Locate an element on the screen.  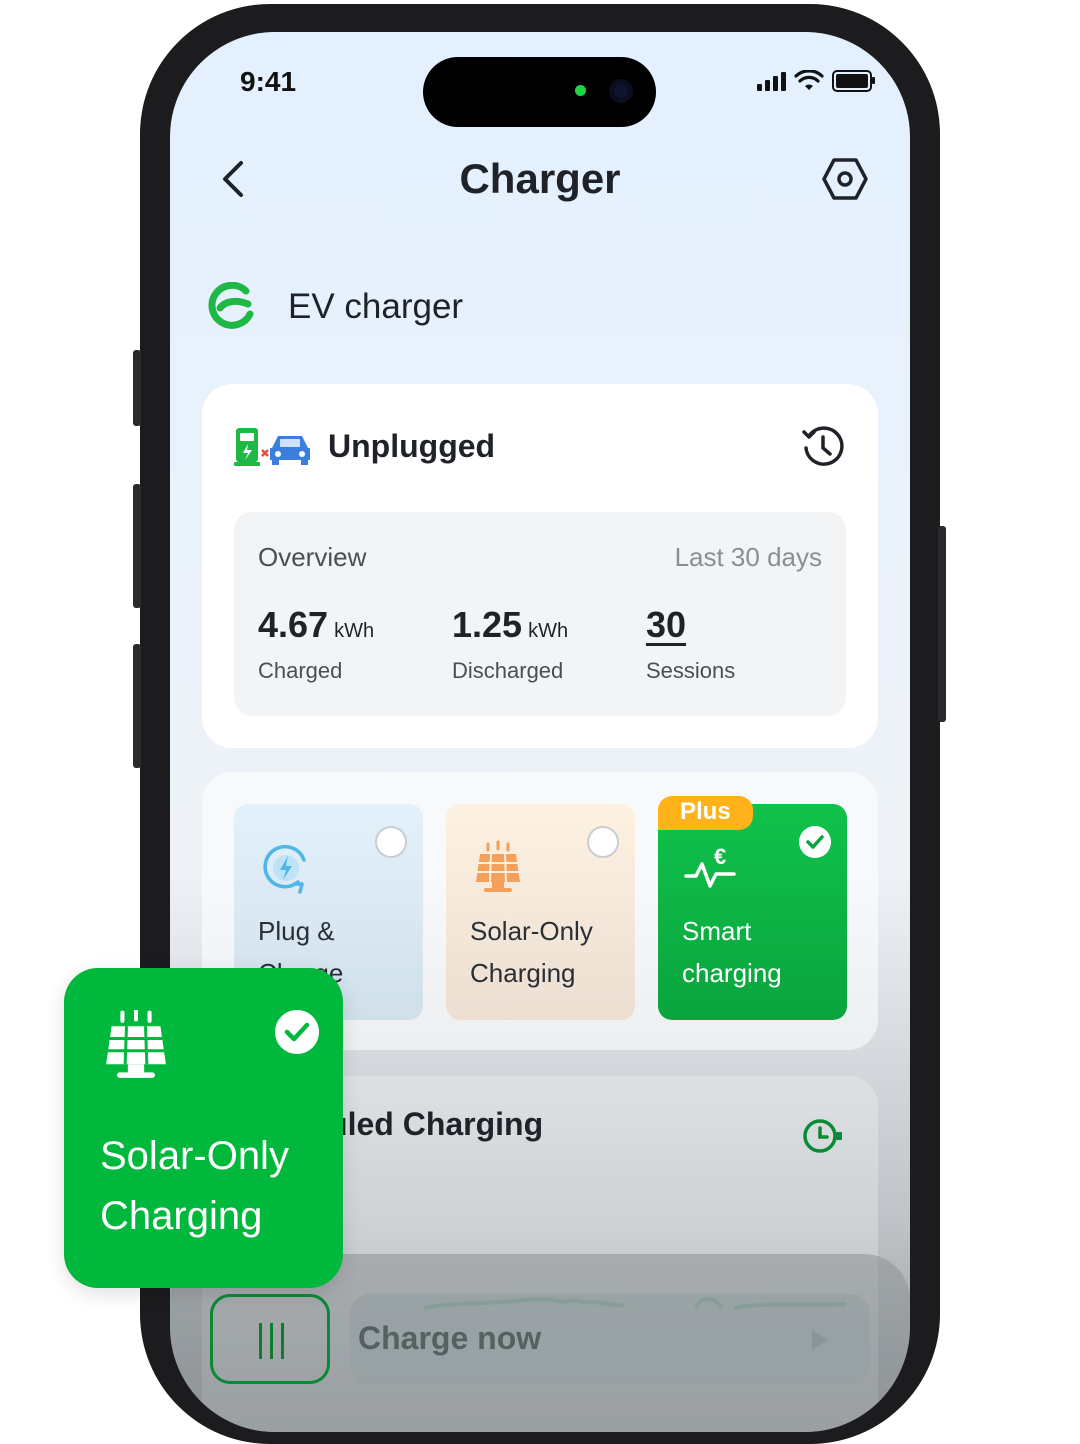
stat-value: 30 is located at coordinates (666, 624).